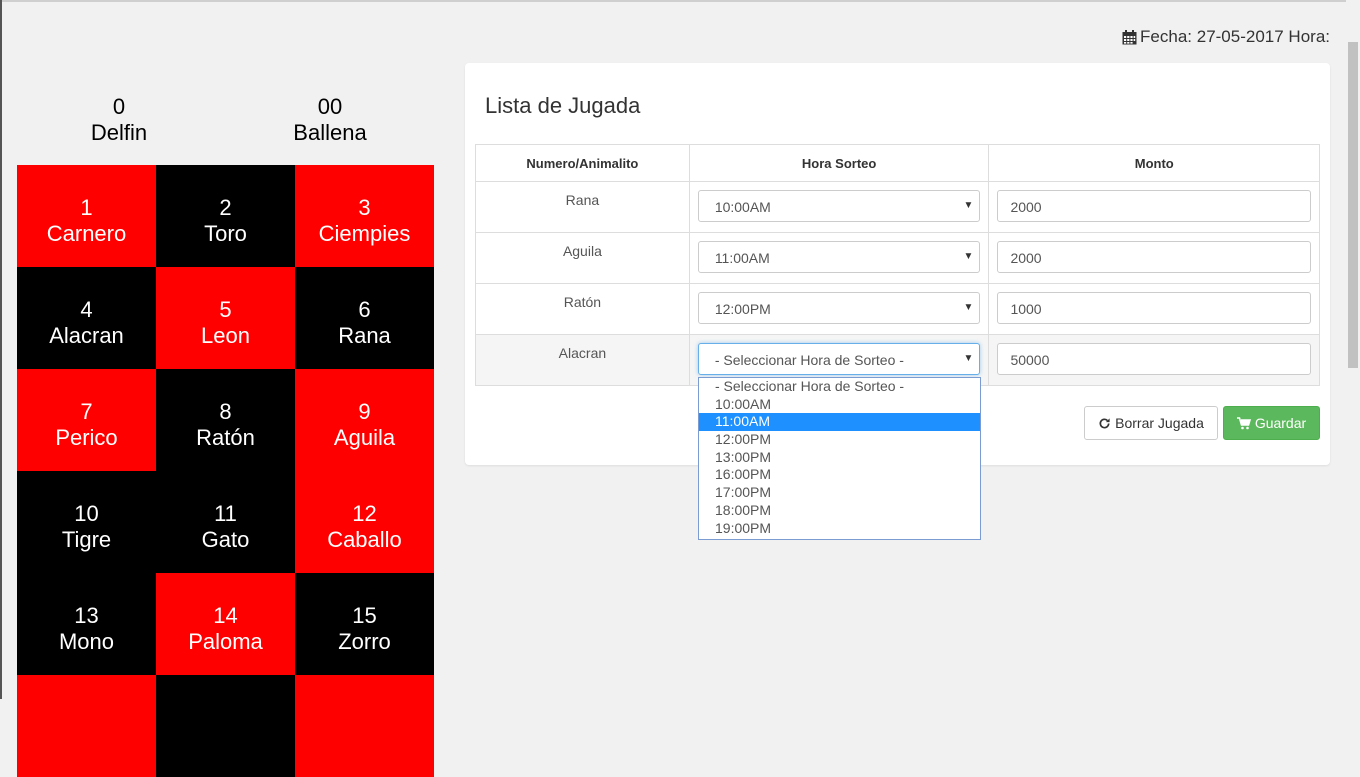 Image resolution: width=1360 pixels, height=777 pixels. I want to click on monto-input: 1000, so click(1154, 308).